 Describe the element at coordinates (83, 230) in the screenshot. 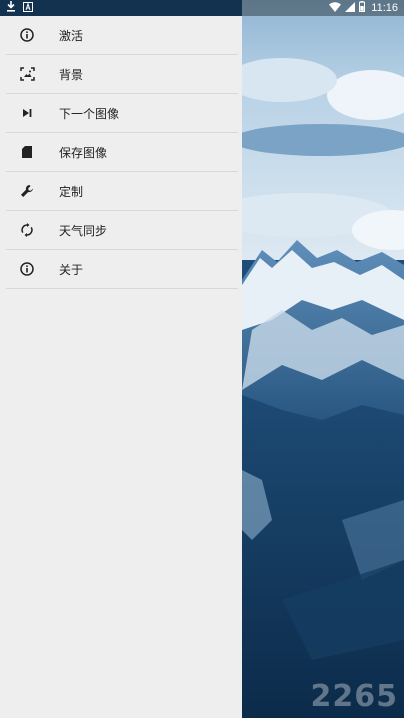

I see `menu-item-label: 天气同步` at that location.